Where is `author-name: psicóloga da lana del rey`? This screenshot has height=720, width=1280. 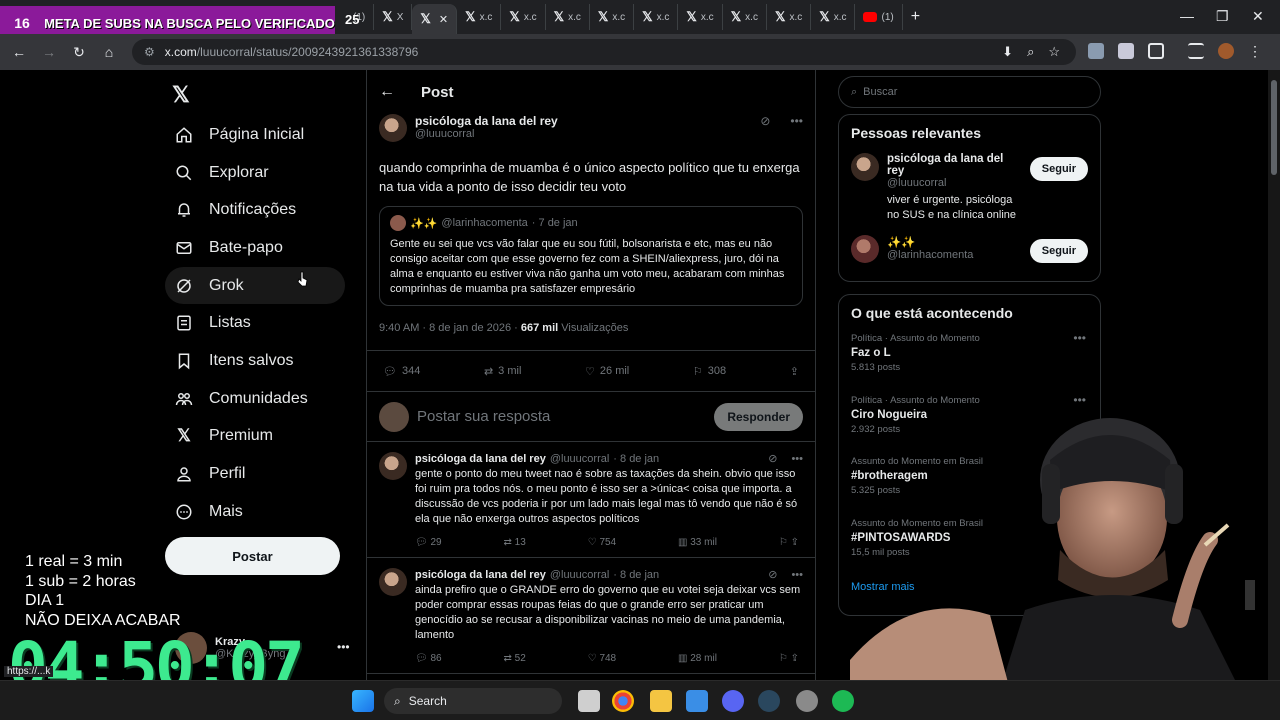 author-name: psicóloga da lana del rey is located at coordinates (583, 121).